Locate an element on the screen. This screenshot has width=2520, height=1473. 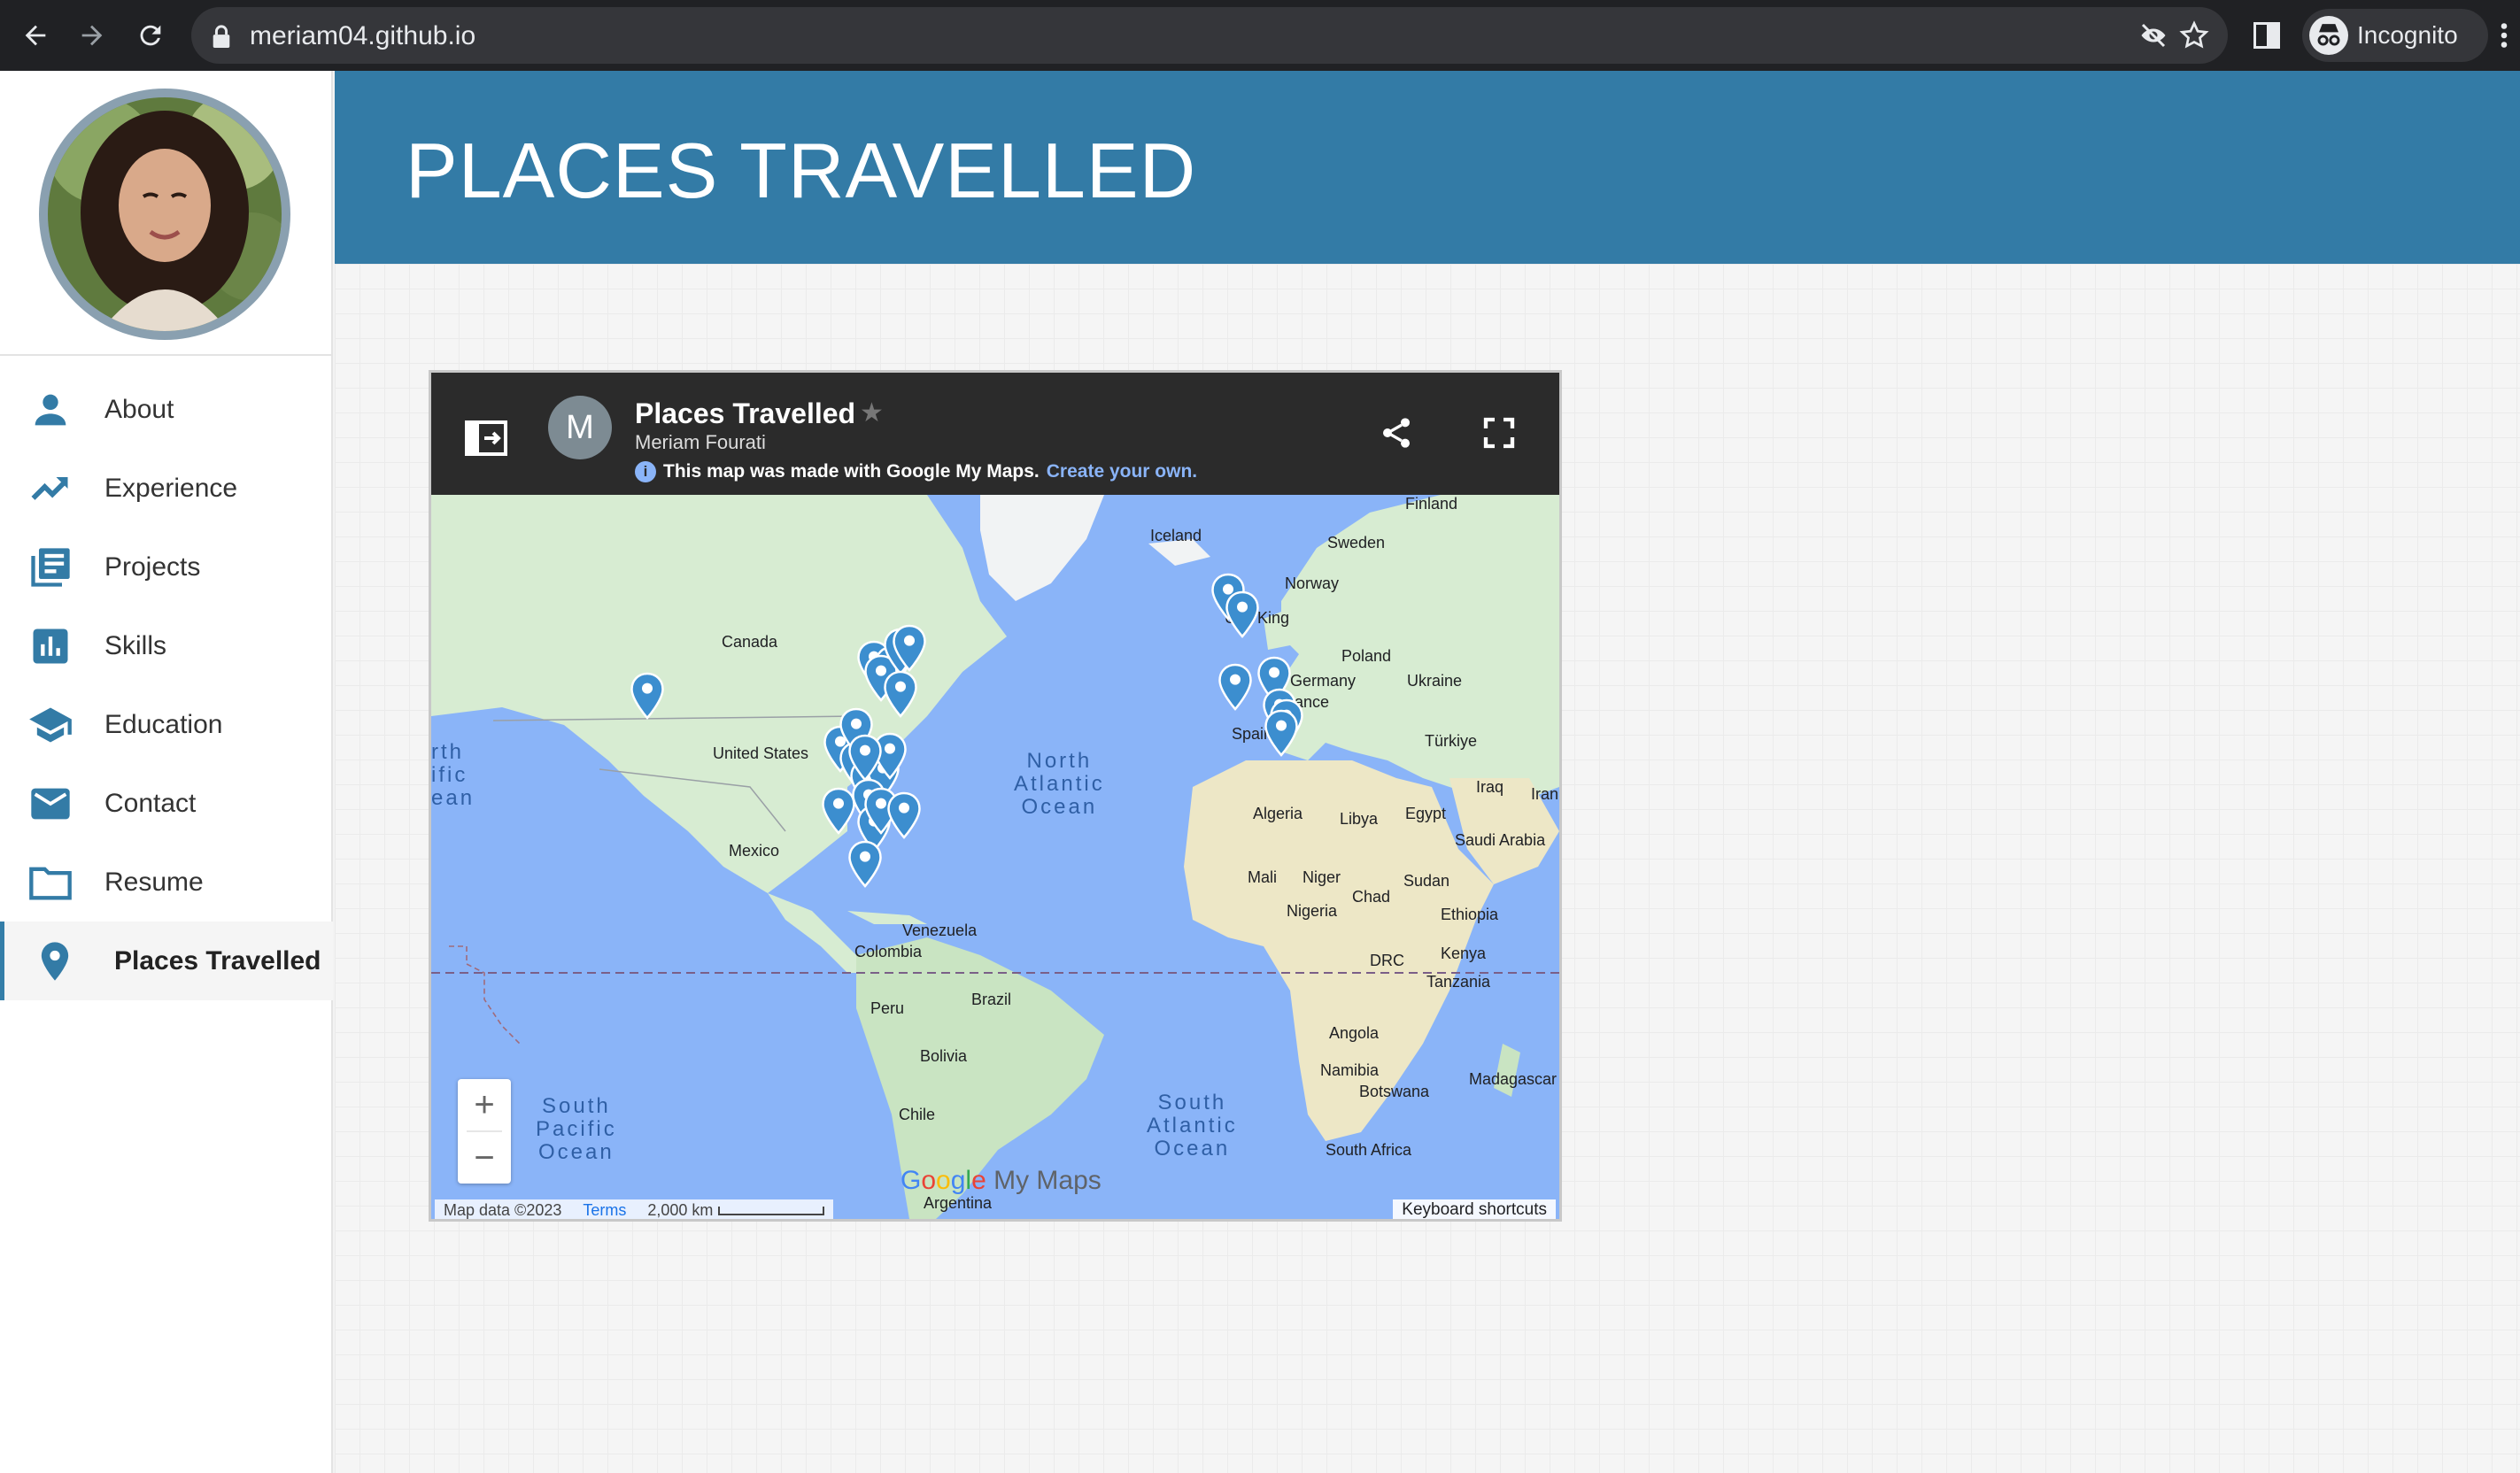
person-icon is located at coordinates (50, 410).